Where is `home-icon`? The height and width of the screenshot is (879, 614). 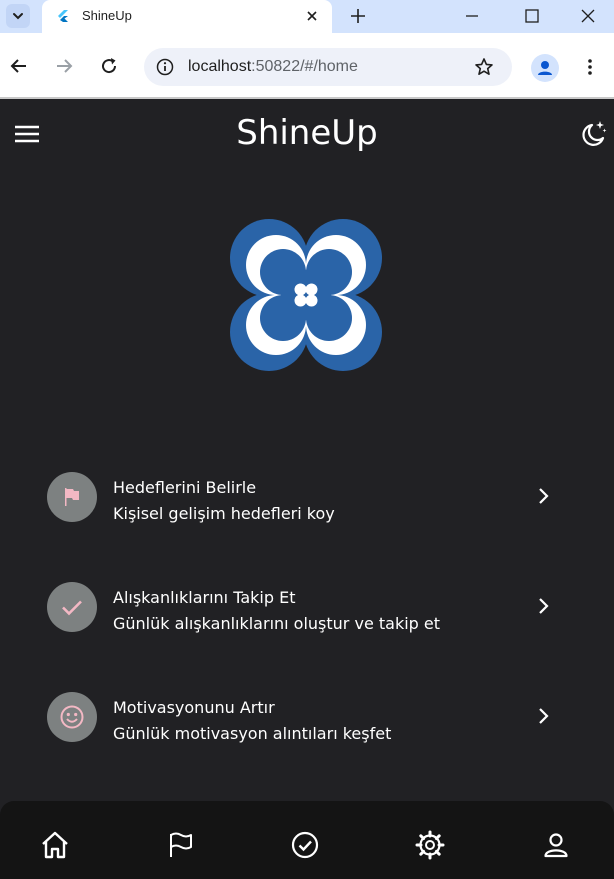 home-icon is located at coordinates (55, 845).